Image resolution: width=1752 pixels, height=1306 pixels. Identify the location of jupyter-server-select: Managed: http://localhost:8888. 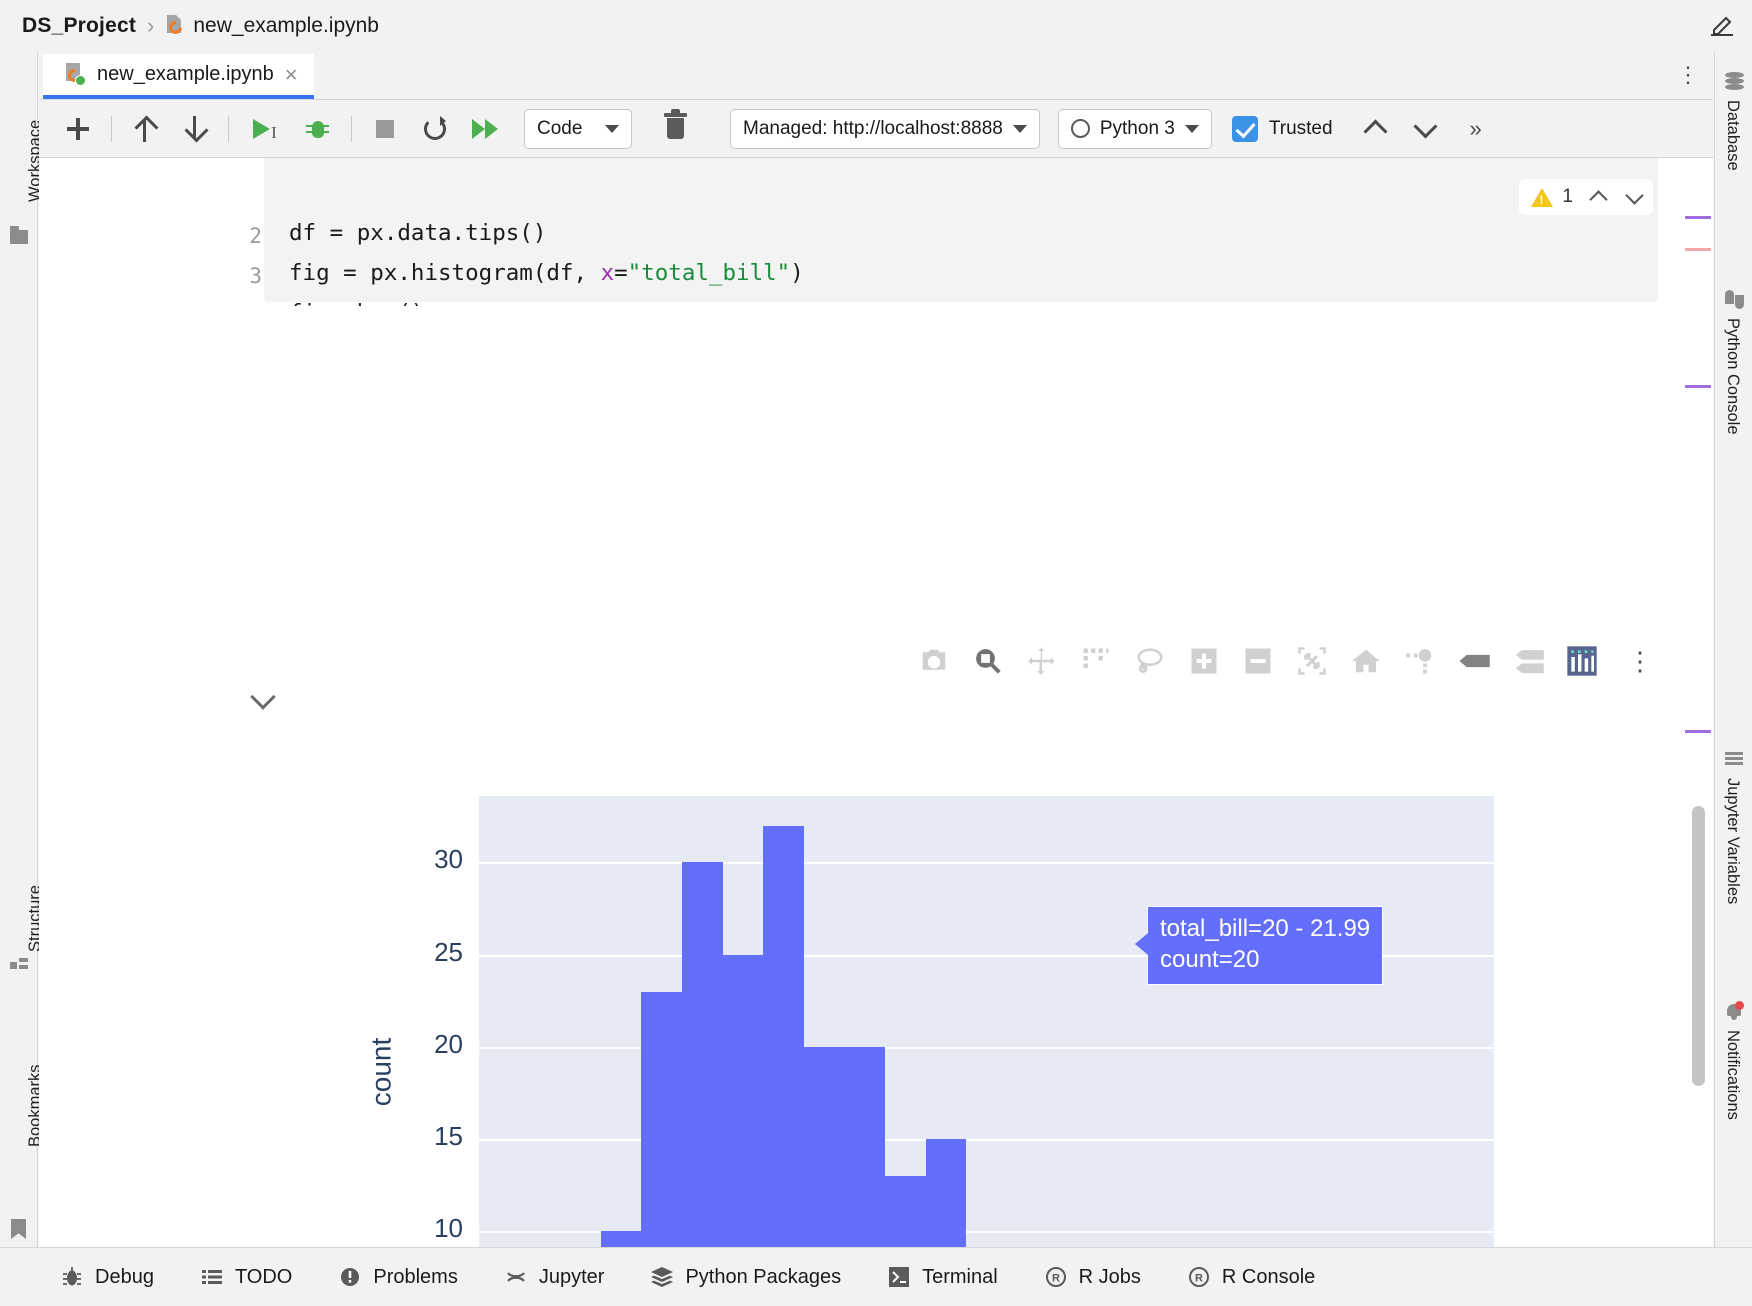
(885, 128).